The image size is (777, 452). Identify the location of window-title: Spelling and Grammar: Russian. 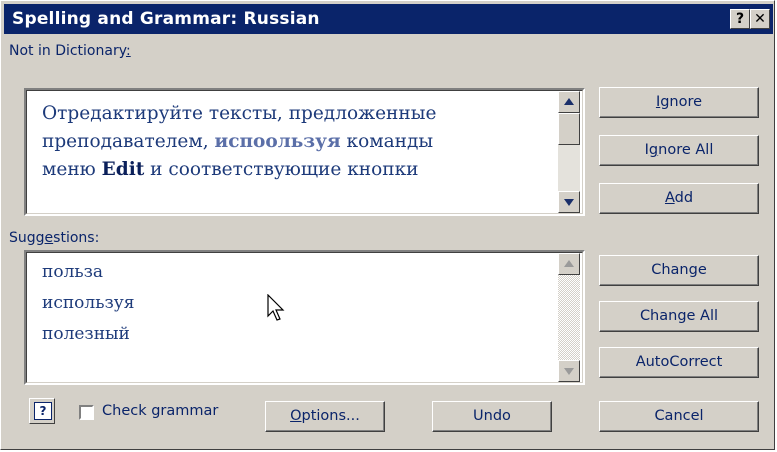
(166, 19).